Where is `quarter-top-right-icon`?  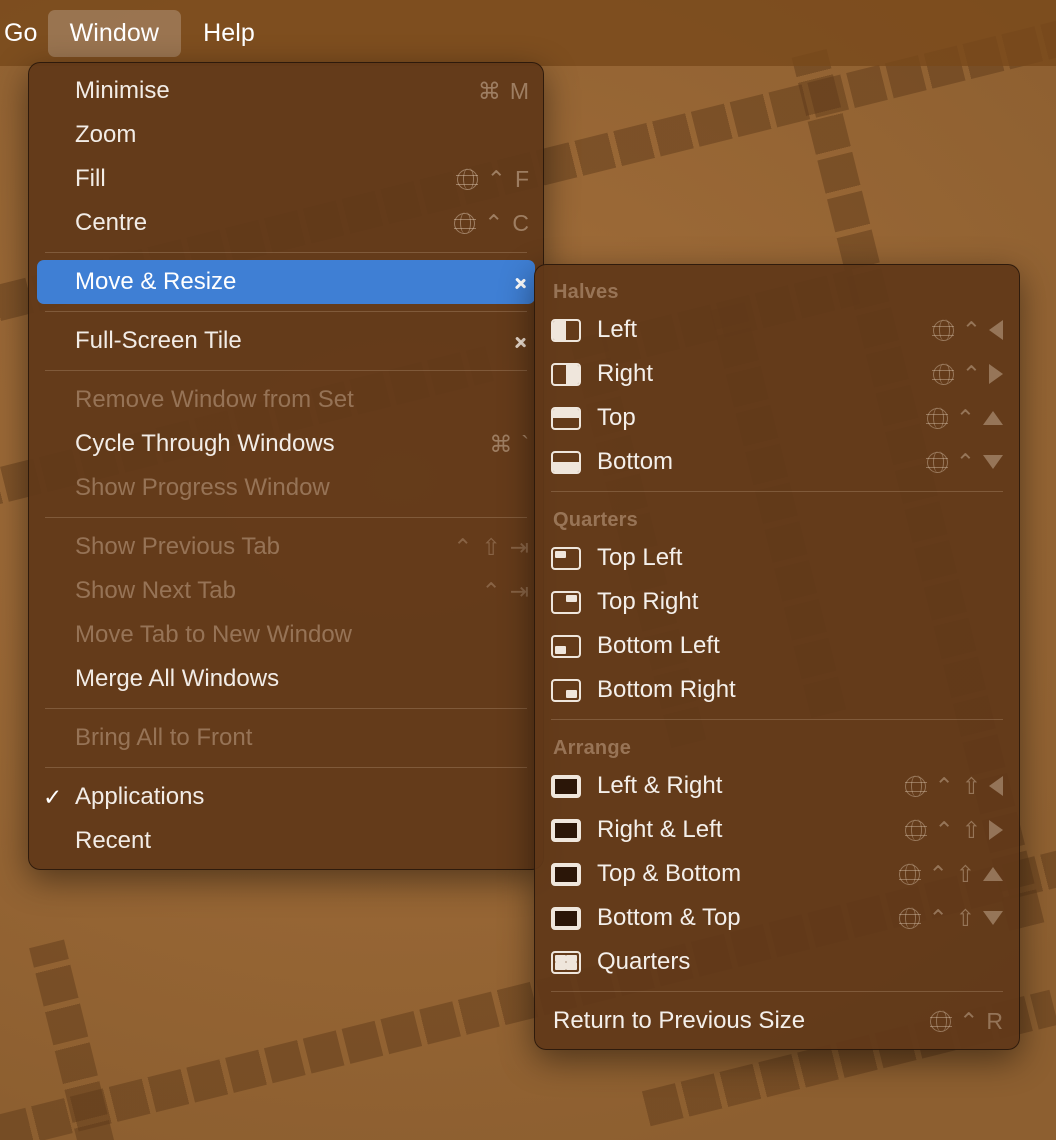 quarter-top-right-icon is located at coordinates (566, 602).